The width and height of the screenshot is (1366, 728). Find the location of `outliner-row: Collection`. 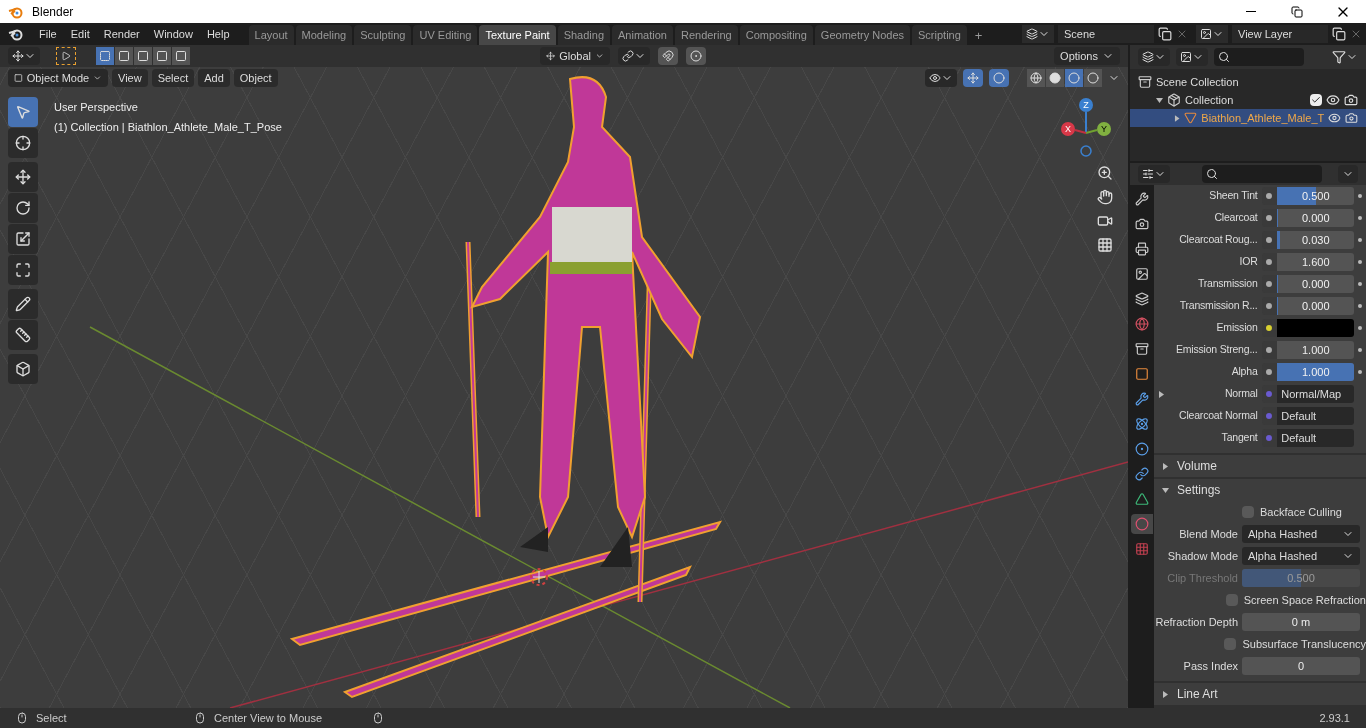

outliner-row: Collection is located at coordinates (1248, 100).